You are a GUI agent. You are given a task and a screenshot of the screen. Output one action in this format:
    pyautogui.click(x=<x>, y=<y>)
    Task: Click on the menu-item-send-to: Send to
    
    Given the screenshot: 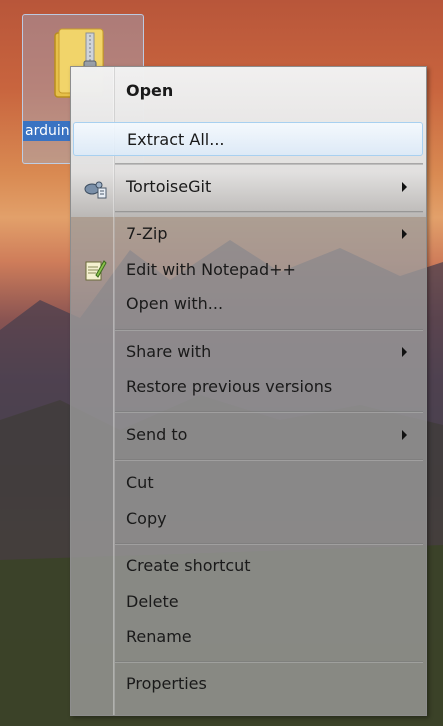 What is the action you would take?
    pyautogui.click(x=248, y=435)
    